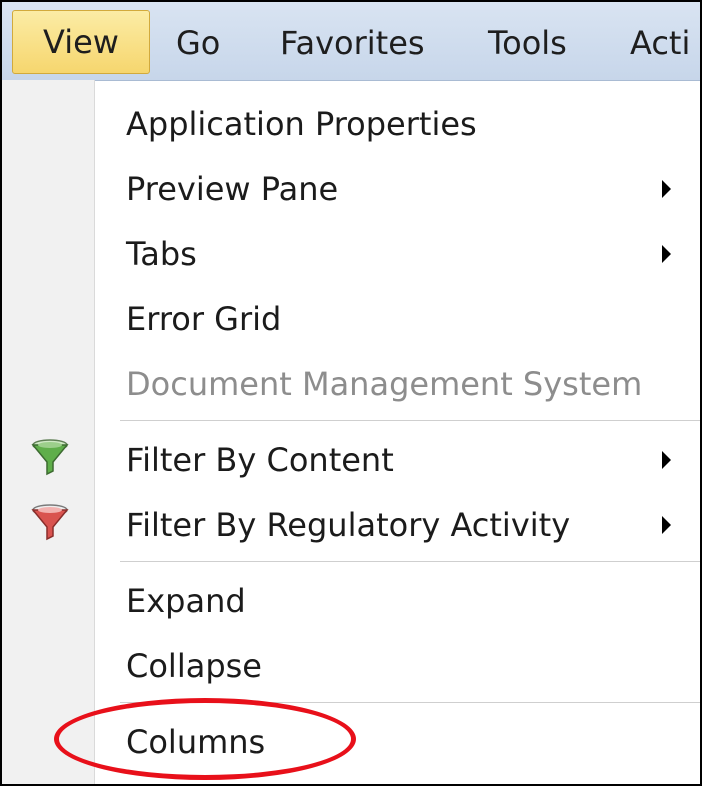 Image resolution: width=702 pixels, height=786 pixels. What do you see at coordinates (205, 739) in the screenshot?
I see `red-highlight-ellipse` at bounding box center [205, 739].